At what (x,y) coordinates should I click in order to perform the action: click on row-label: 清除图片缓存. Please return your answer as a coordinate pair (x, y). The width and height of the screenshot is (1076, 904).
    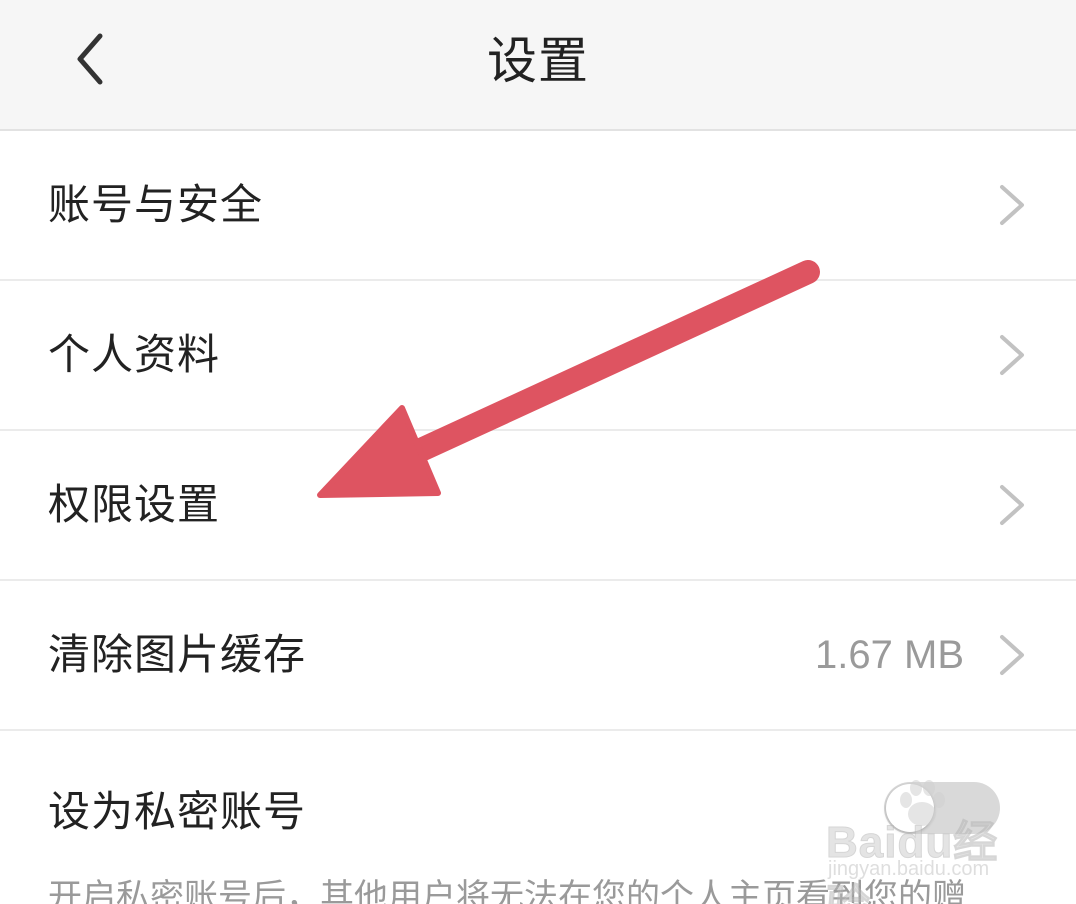
    Looking at the image, I should click on (177, 654).